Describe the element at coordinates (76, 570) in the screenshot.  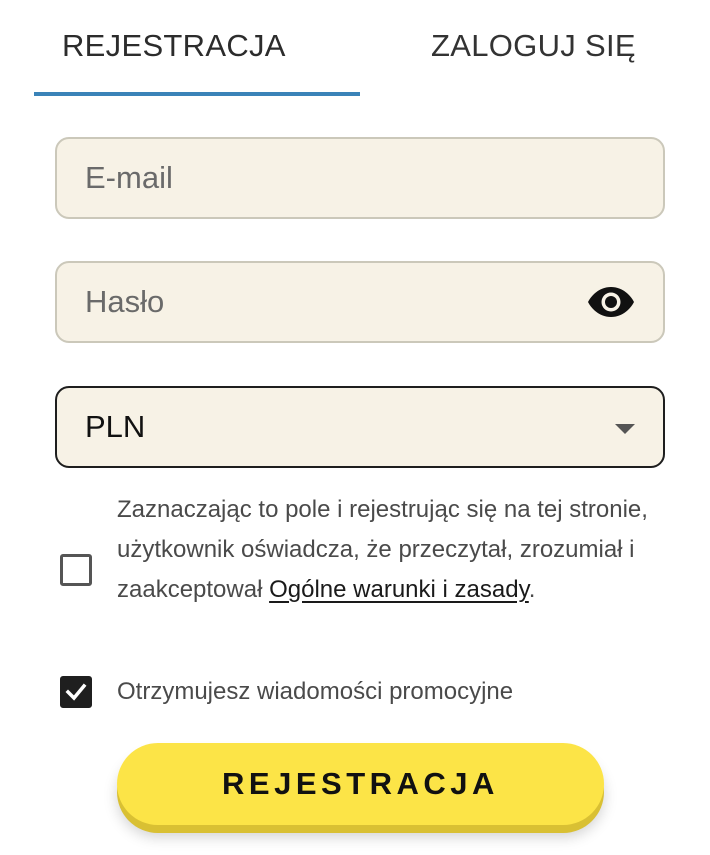
I see `terms-checkbox` at that location.